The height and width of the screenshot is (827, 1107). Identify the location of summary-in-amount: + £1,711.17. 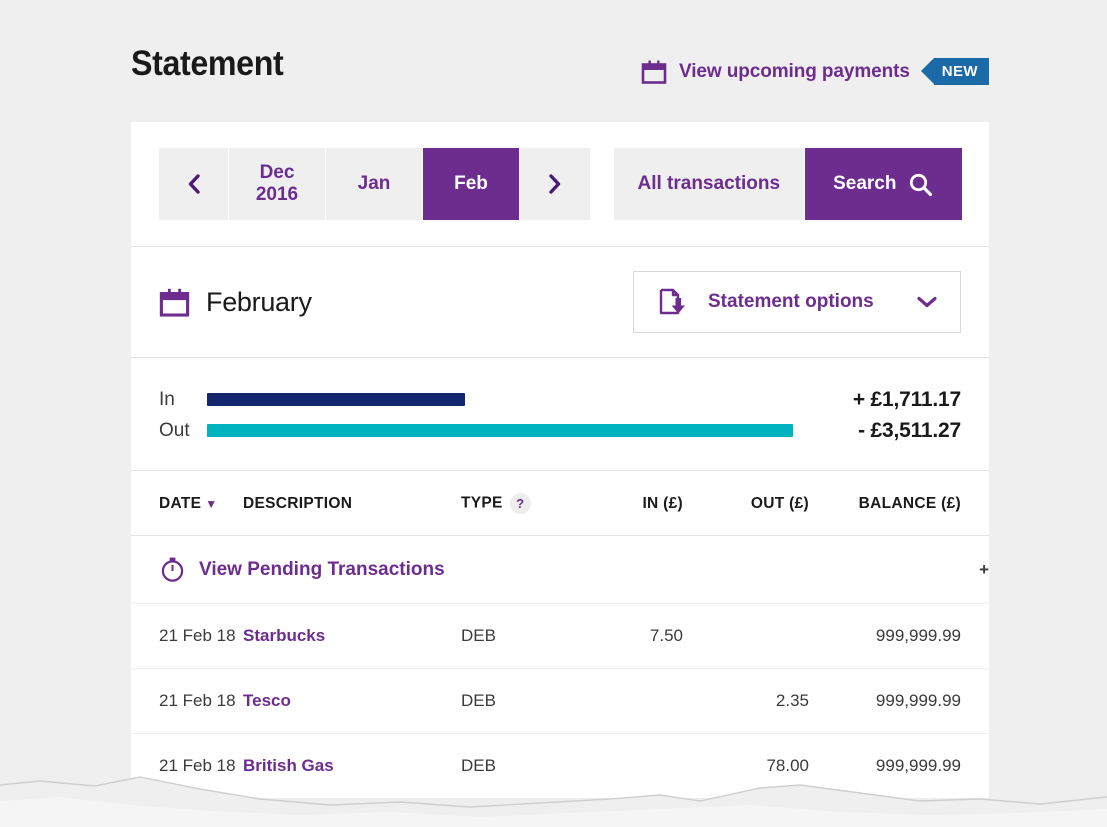
(906, 399).